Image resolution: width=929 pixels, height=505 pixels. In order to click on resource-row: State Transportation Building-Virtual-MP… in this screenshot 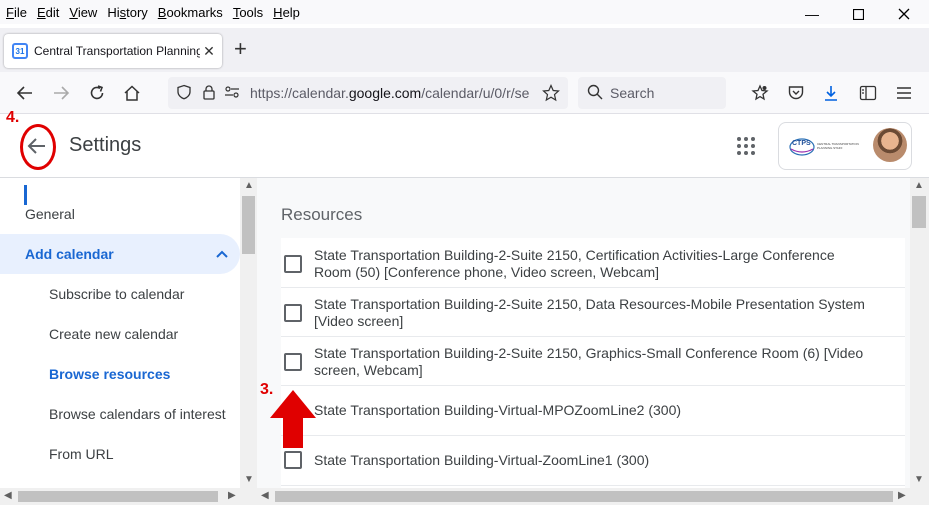, I will do `click(593, 411)`.